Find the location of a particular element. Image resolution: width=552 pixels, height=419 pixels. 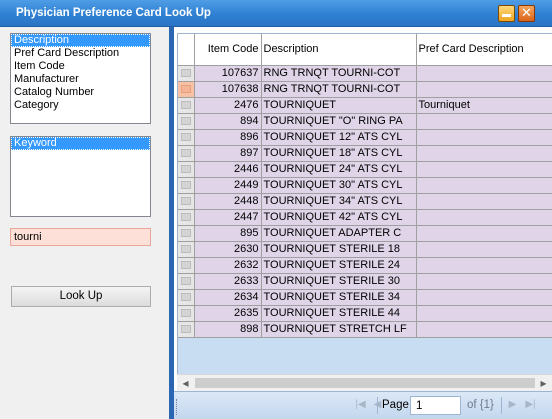

arrow-left-icon: ◂ is located at coordinates (185, 383).